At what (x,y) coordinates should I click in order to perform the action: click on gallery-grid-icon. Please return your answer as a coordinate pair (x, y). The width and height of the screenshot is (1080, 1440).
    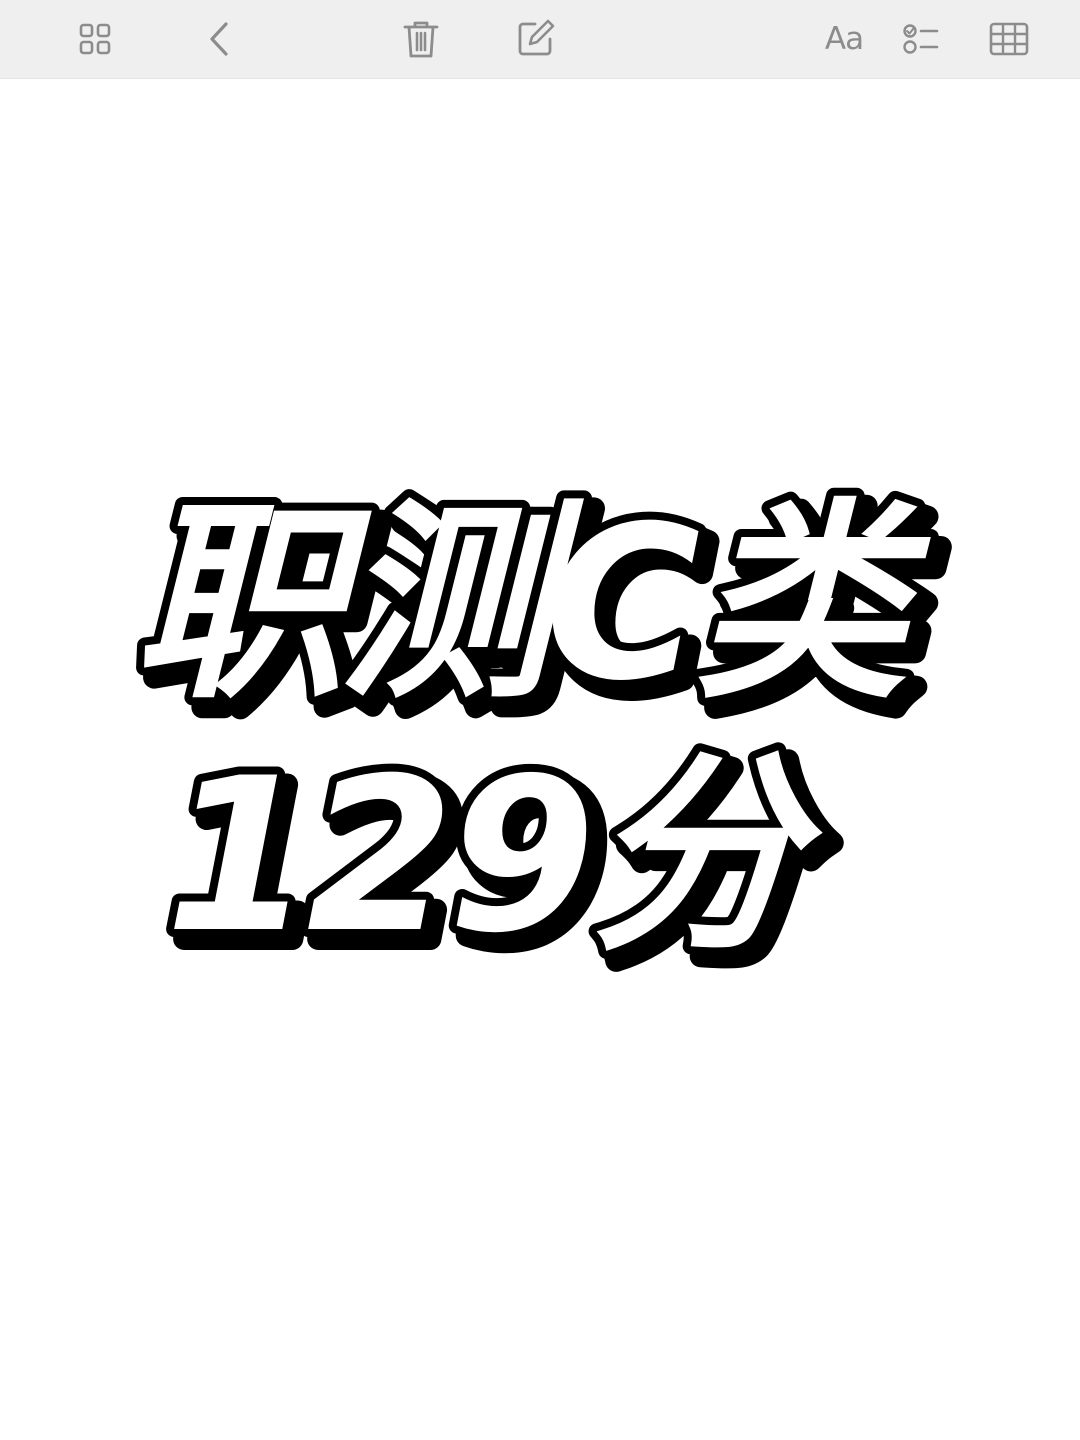
    Looking at the image, I should click on (95, 39).